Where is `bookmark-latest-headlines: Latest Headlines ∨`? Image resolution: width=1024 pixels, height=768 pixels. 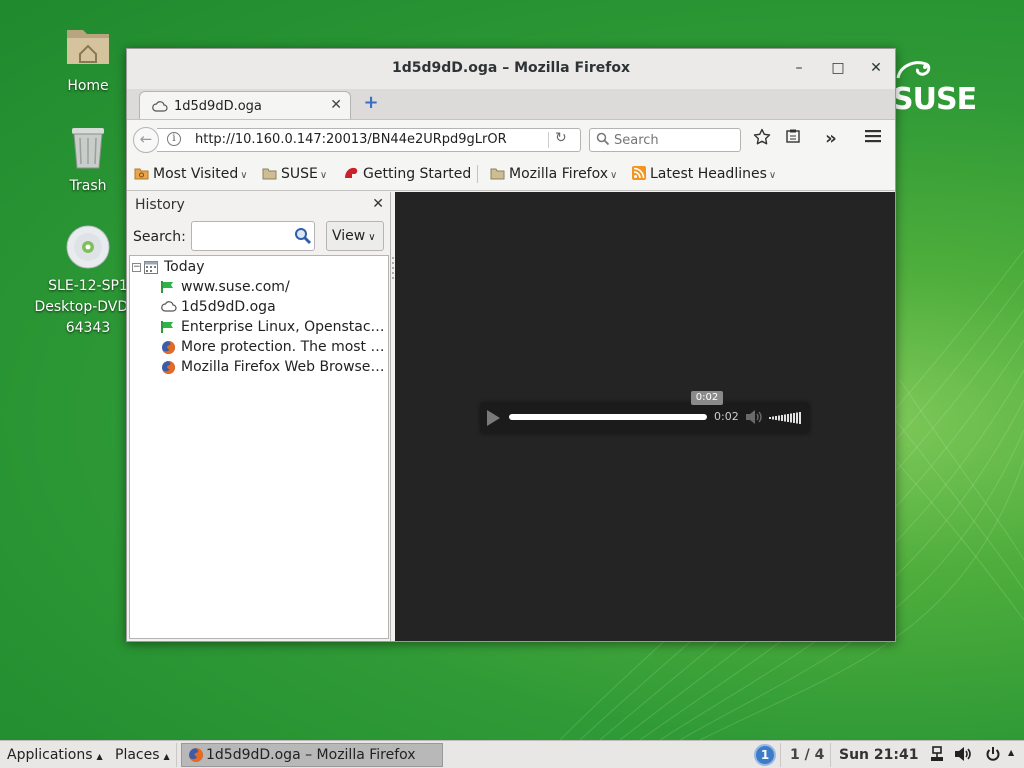 bookmark-latest-headlines: Latest Headlines ∨ is located at coordinates (704, 175).